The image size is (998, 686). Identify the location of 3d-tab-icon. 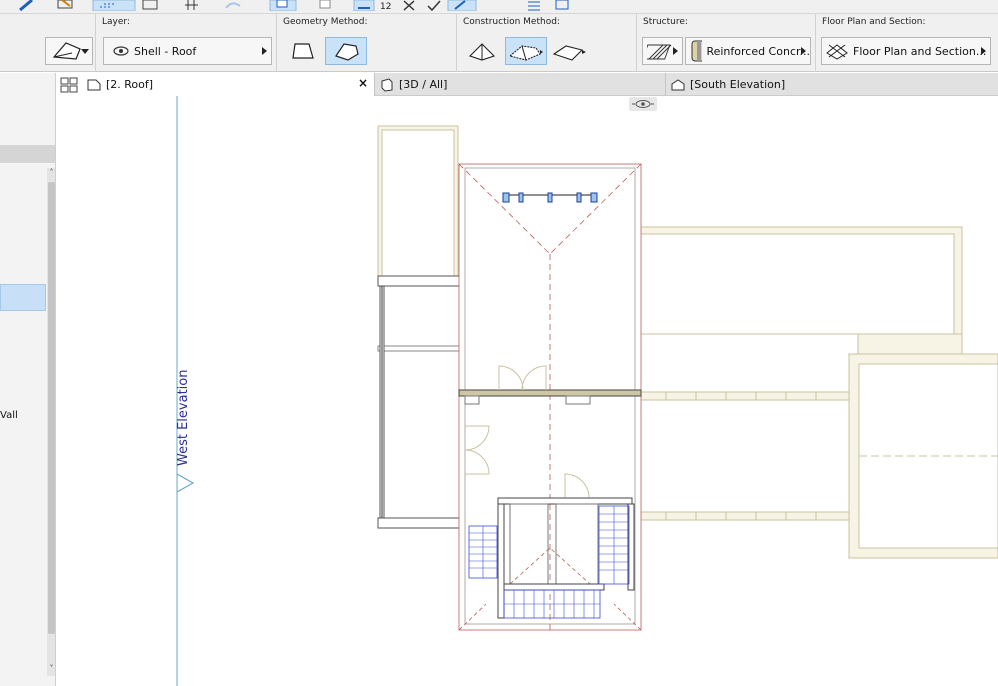
(387, 84).